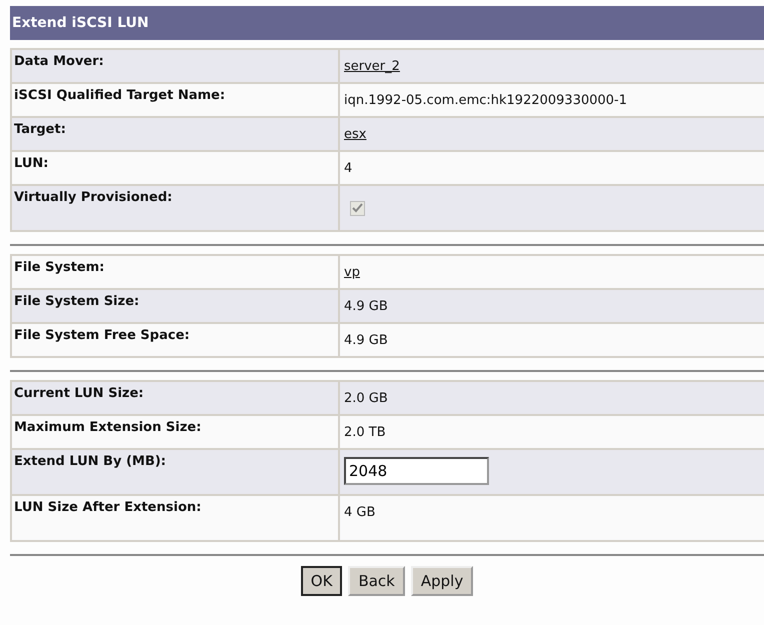  I want to click on field-label: Data Mover:, so click(59, 61).